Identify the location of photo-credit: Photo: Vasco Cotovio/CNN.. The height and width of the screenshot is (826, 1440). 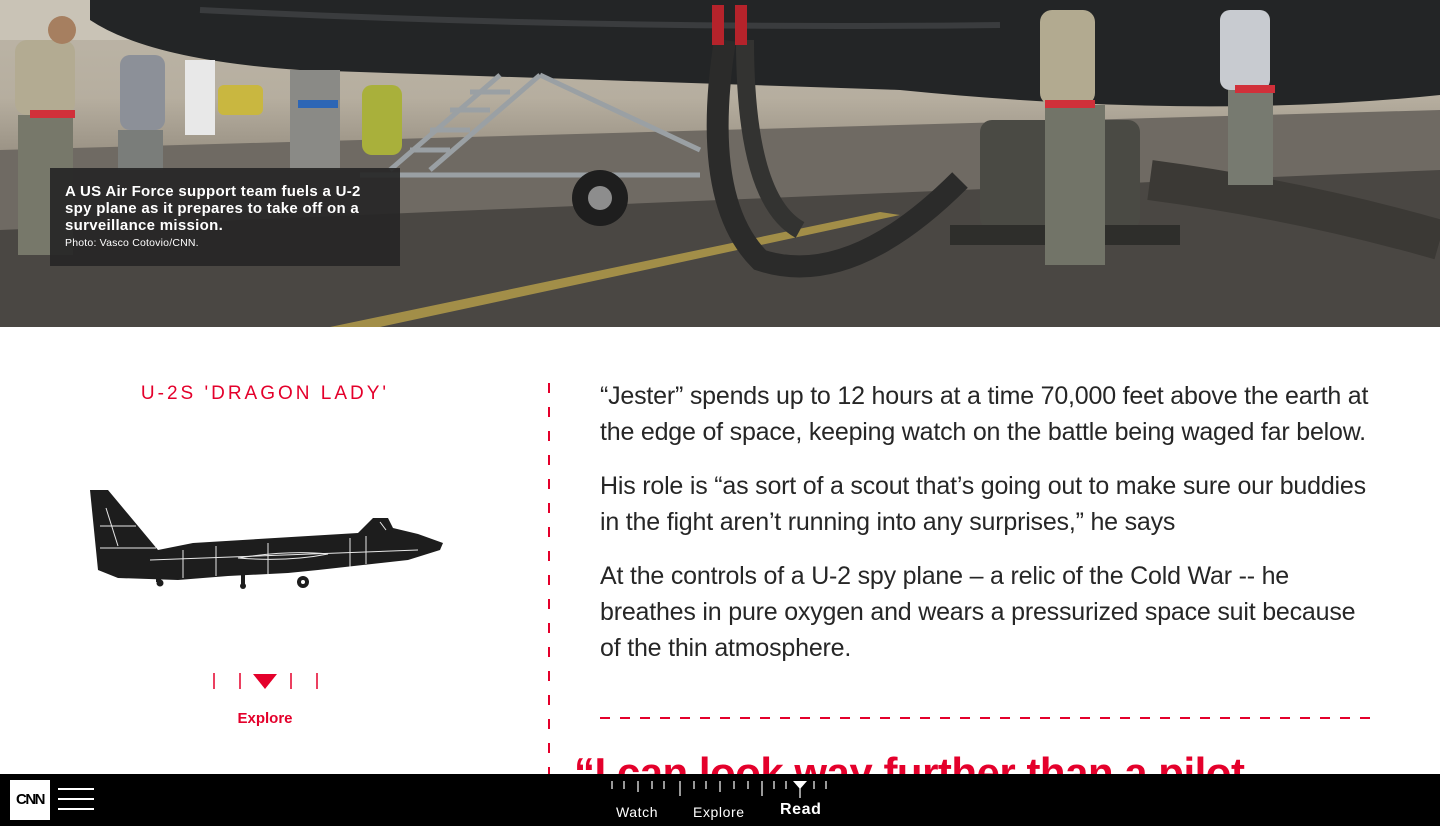
(132, 243).